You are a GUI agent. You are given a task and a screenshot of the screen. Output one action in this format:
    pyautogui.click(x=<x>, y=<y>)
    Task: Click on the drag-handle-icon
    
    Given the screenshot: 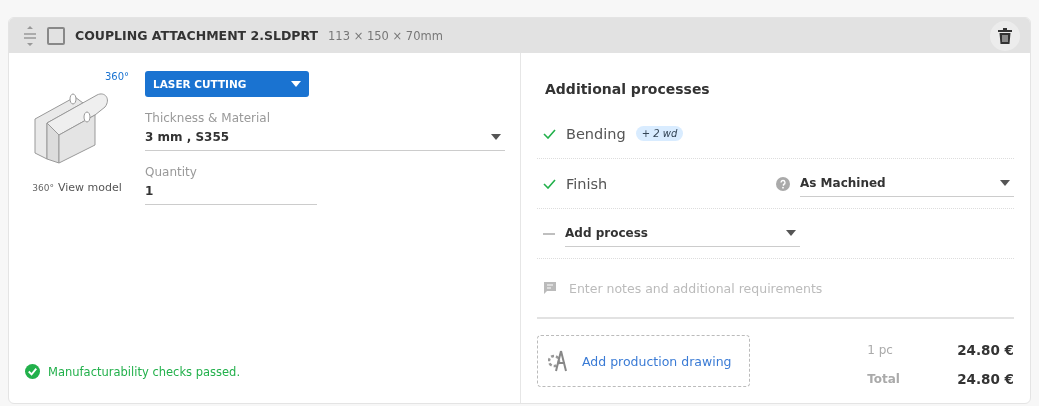 What is the action you would take?
    pyautogui.click(x=30, y=35)
    